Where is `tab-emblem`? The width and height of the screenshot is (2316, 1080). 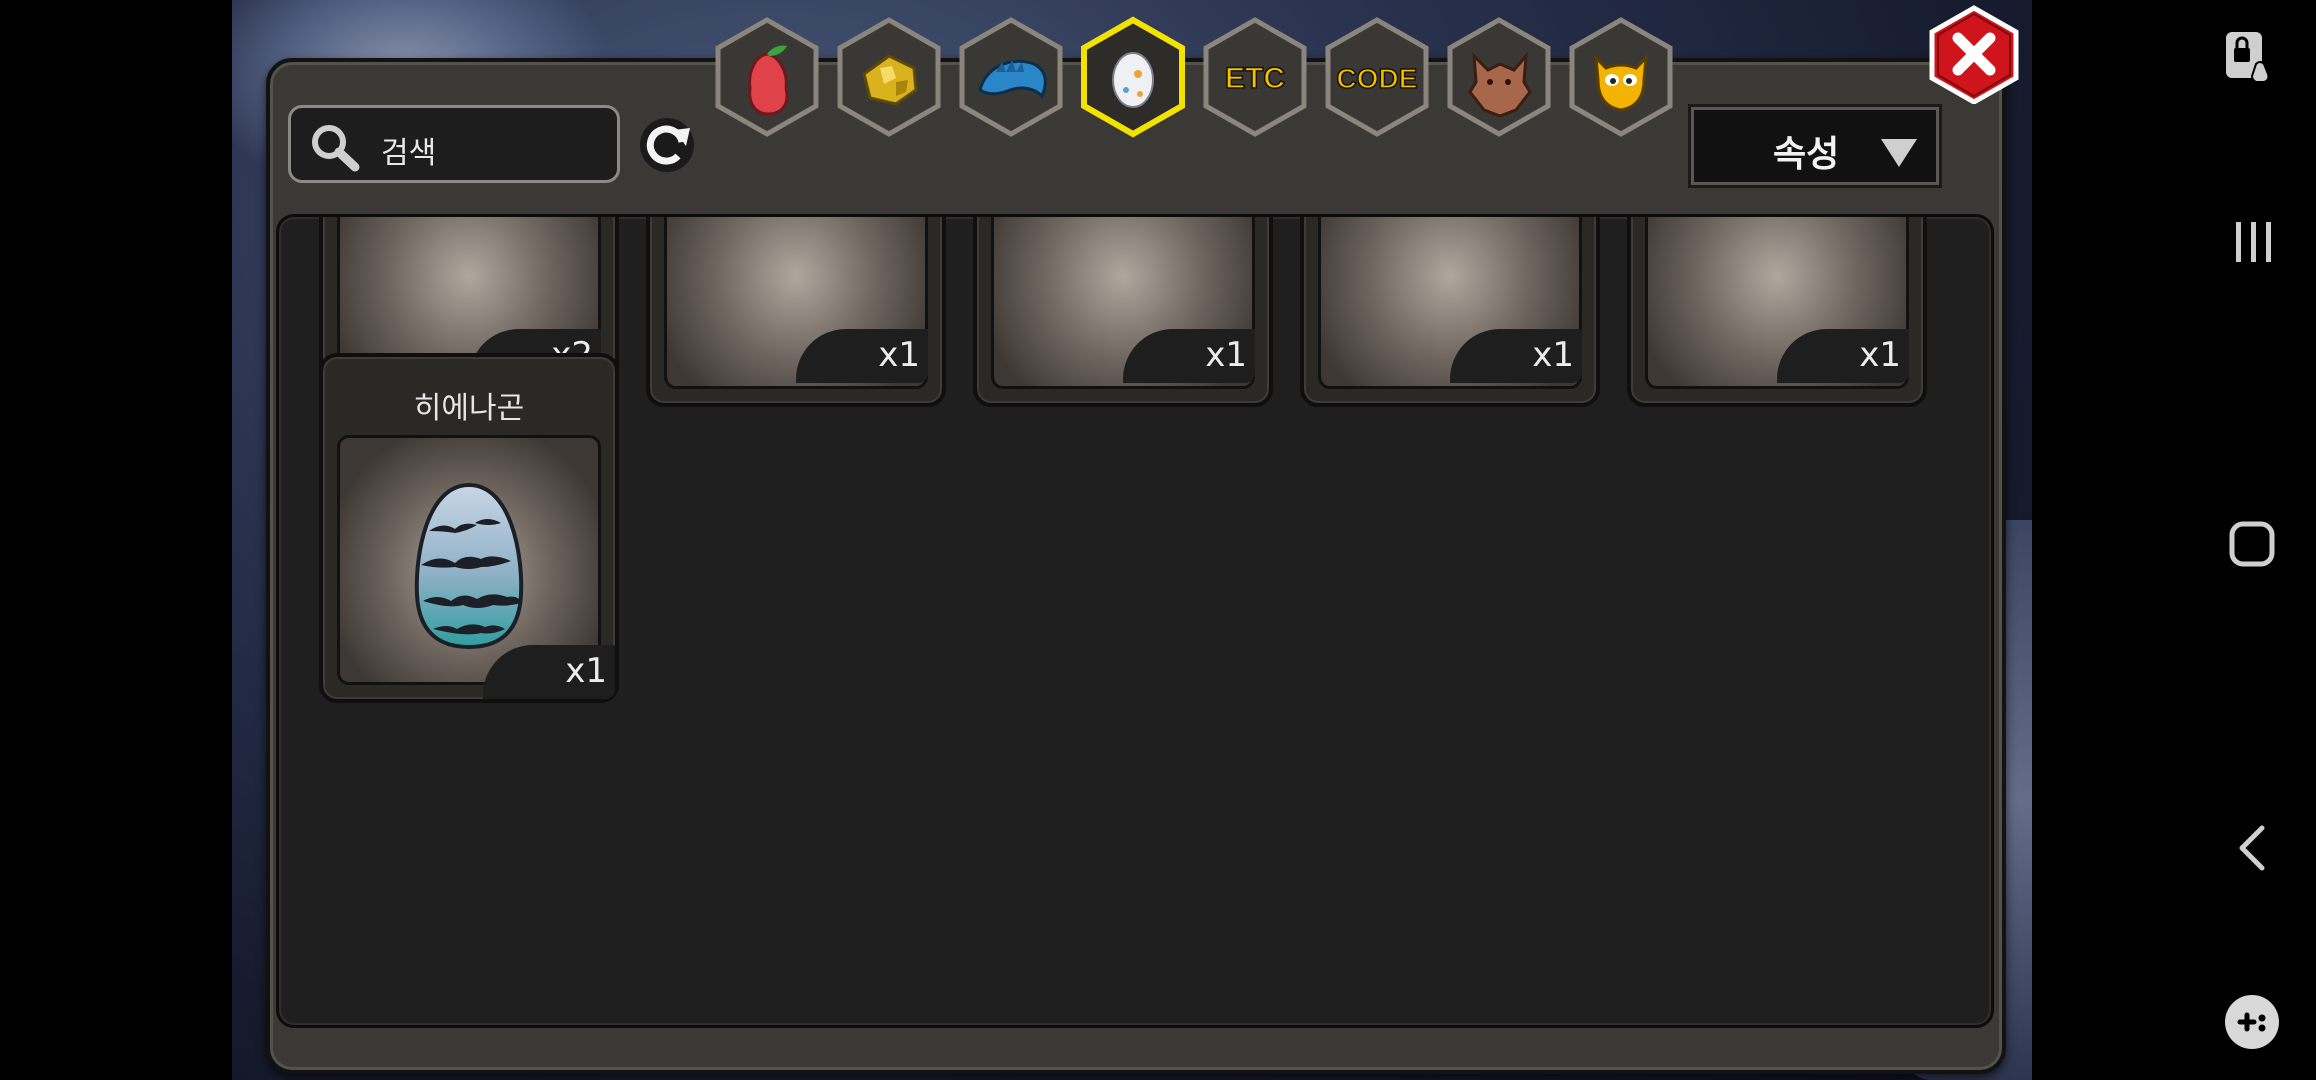 tab-emblem is located at coordinates (1621, 77).